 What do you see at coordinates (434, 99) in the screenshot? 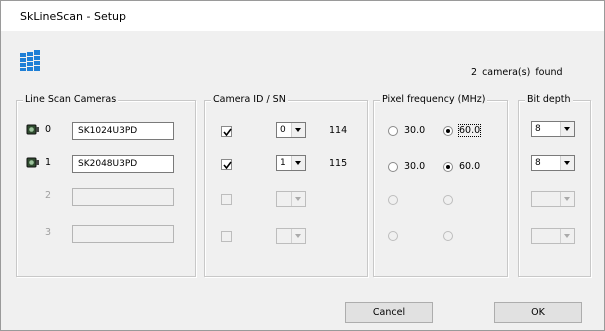
I see `pixel-frequency-legend: Pixel frequency (MHz)` at bounding box center [434, 99].